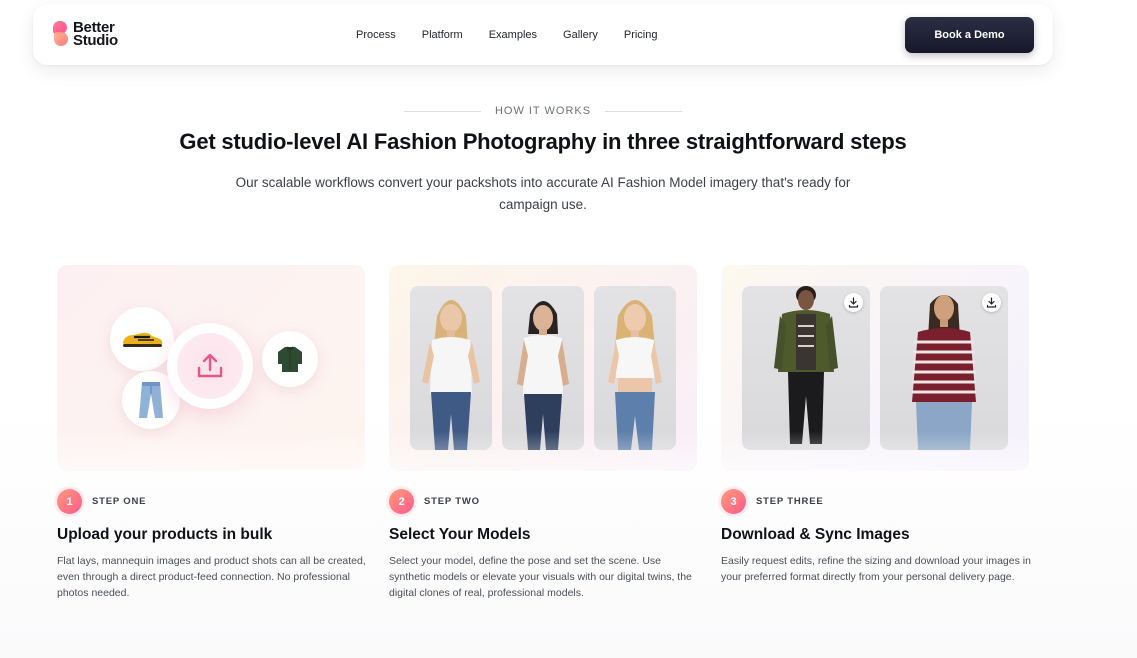 Image resolution: width=1137 pixels, height=658 pixels. What do you see at coordinates (442, 35) in the screenshot?
I see `nav-platform: Platform` at bounding box center [442, 35].